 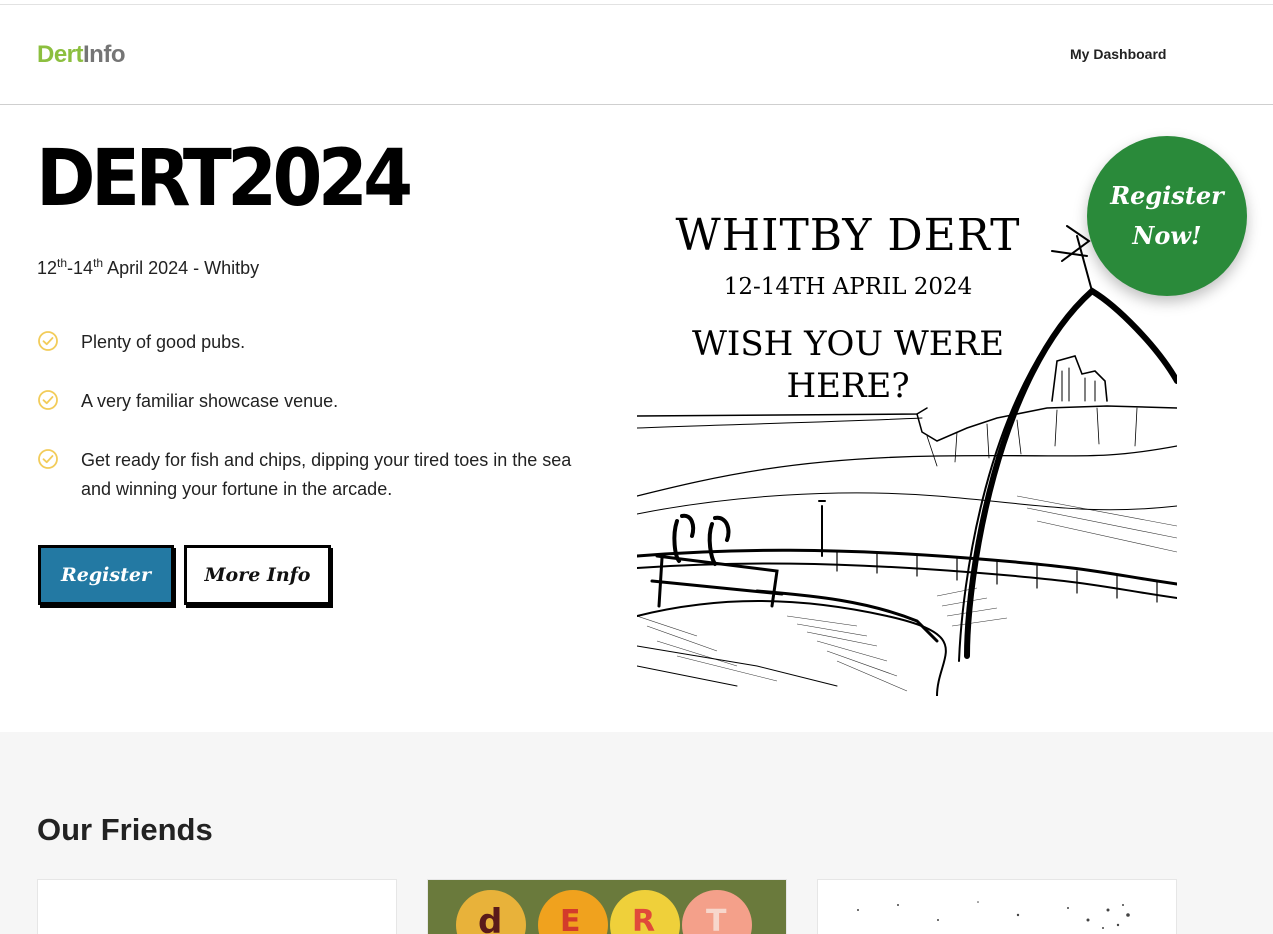 What do you see at coordinates (257, 575) in the screenshot?
I see `more-info-button: More Info` at bounding box center [257, 575].